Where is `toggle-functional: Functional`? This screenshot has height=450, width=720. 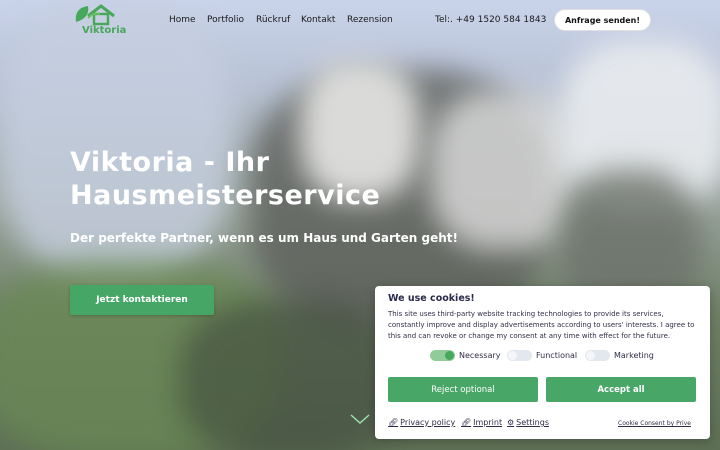
toggle-functional: Functional is located at coordinates (542, 355).